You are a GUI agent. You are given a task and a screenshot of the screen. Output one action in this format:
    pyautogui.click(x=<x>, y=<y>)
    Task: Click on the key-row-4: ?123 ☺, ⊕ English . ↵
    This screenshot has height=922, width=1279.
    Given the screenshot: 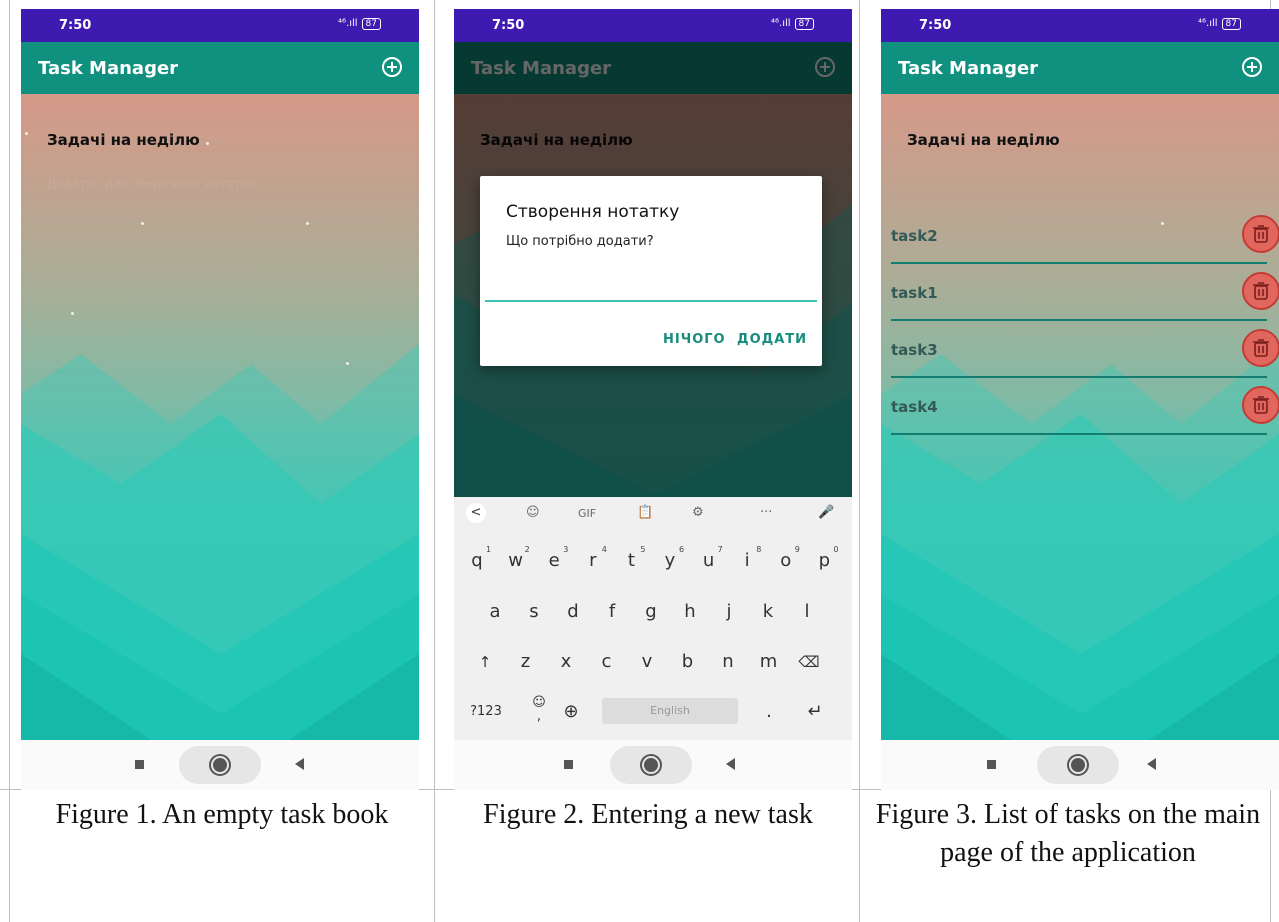 What is the action you would take?
    pyautogui.click(x=653, y=714)
    